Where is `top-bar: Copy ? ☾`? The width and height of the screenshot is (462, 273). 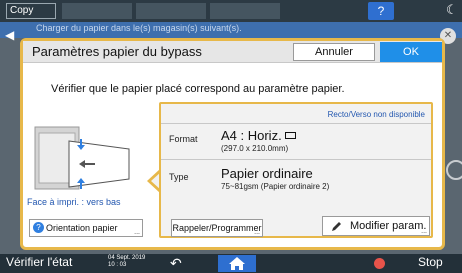 top-bar: Copy ? ☾ is located at coordinates (231, 11).